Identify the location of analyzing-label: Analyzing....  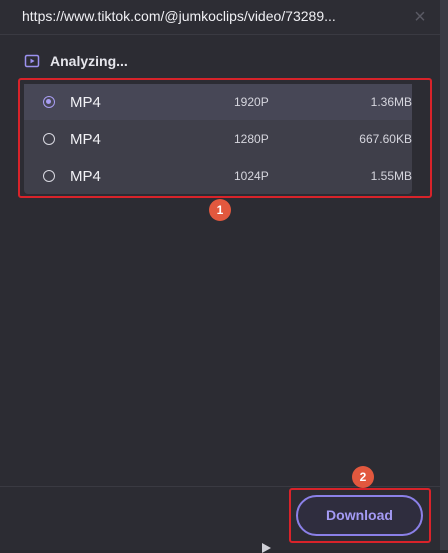
(89, 61).